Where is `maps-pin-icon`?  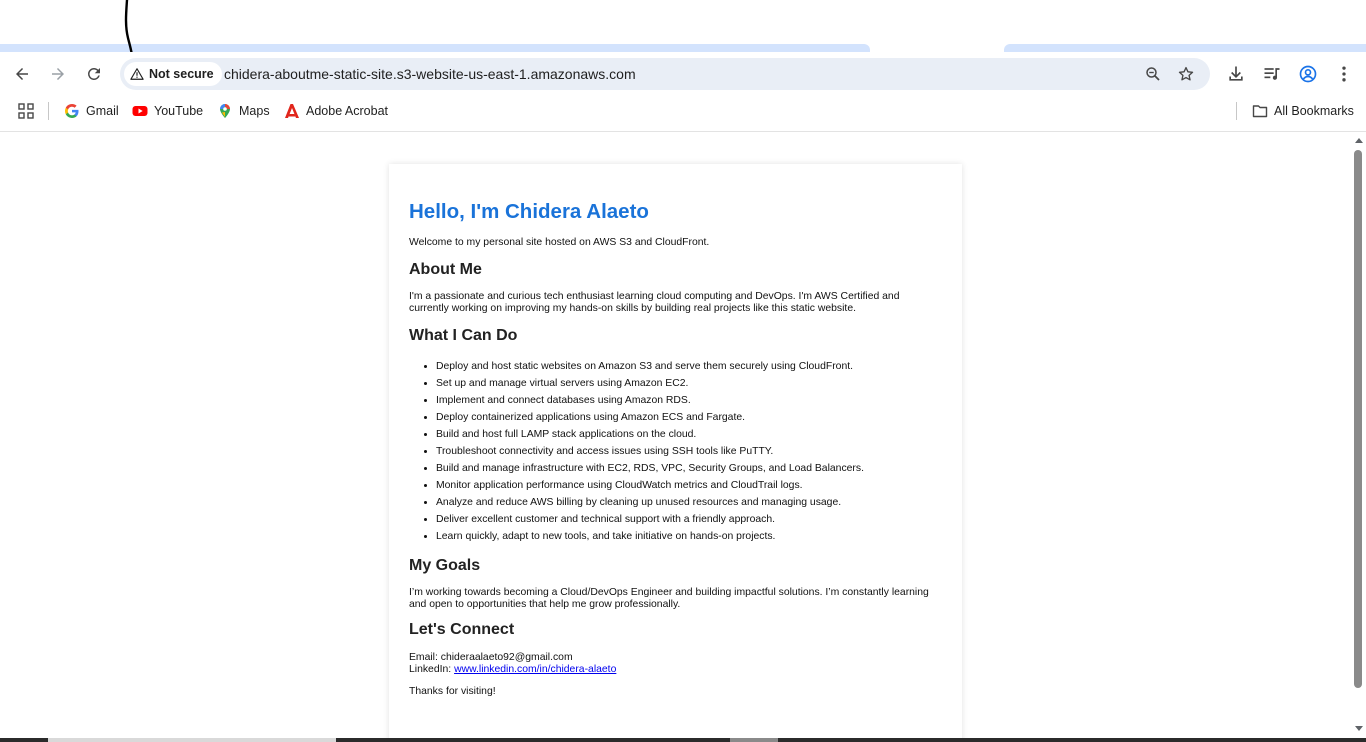
maps-pin-icon is located at coordinates (225, 111).